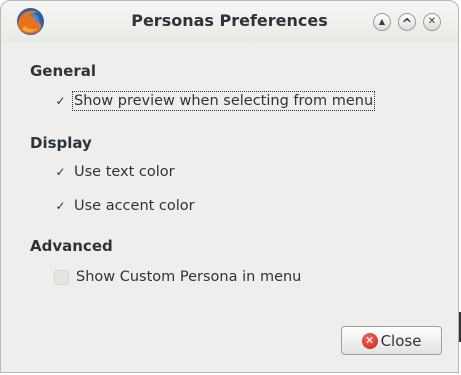 The image size is (461, 375). What do you see at coordinates (401, 340) in the screenshot?
I see `close-button-label: Close` at bounding box center [401, 340].